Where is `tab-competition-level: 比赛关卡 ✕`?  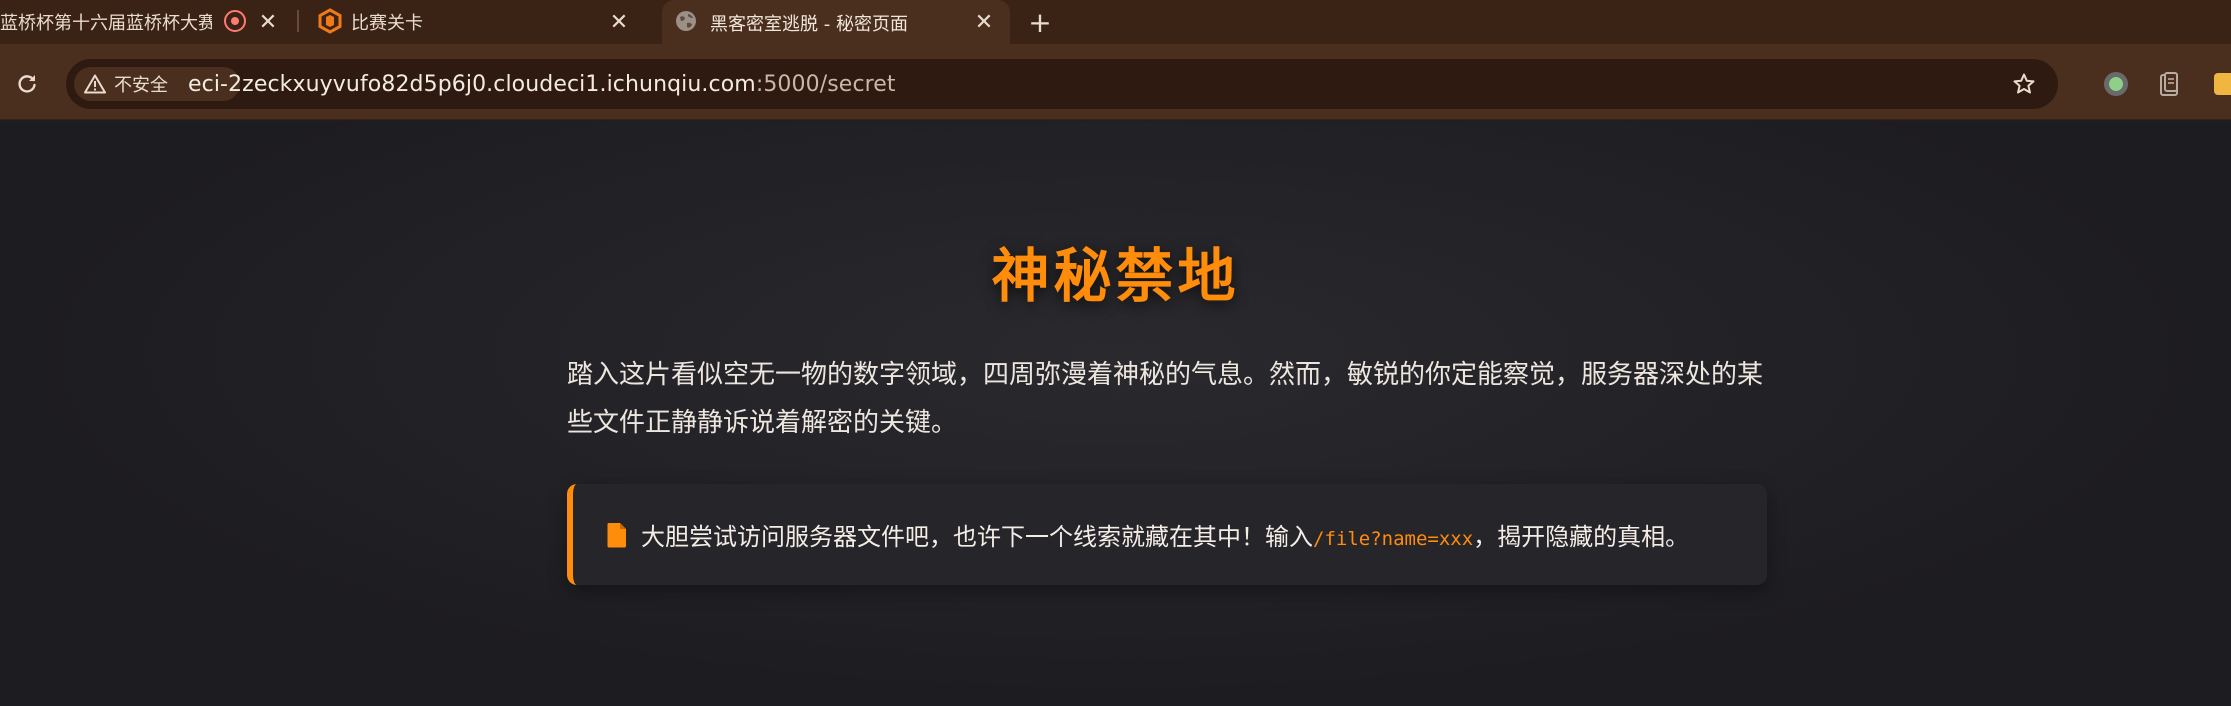 tab-competition-level: 比赛关卡 ✕ is located at coordinates (475, 22).